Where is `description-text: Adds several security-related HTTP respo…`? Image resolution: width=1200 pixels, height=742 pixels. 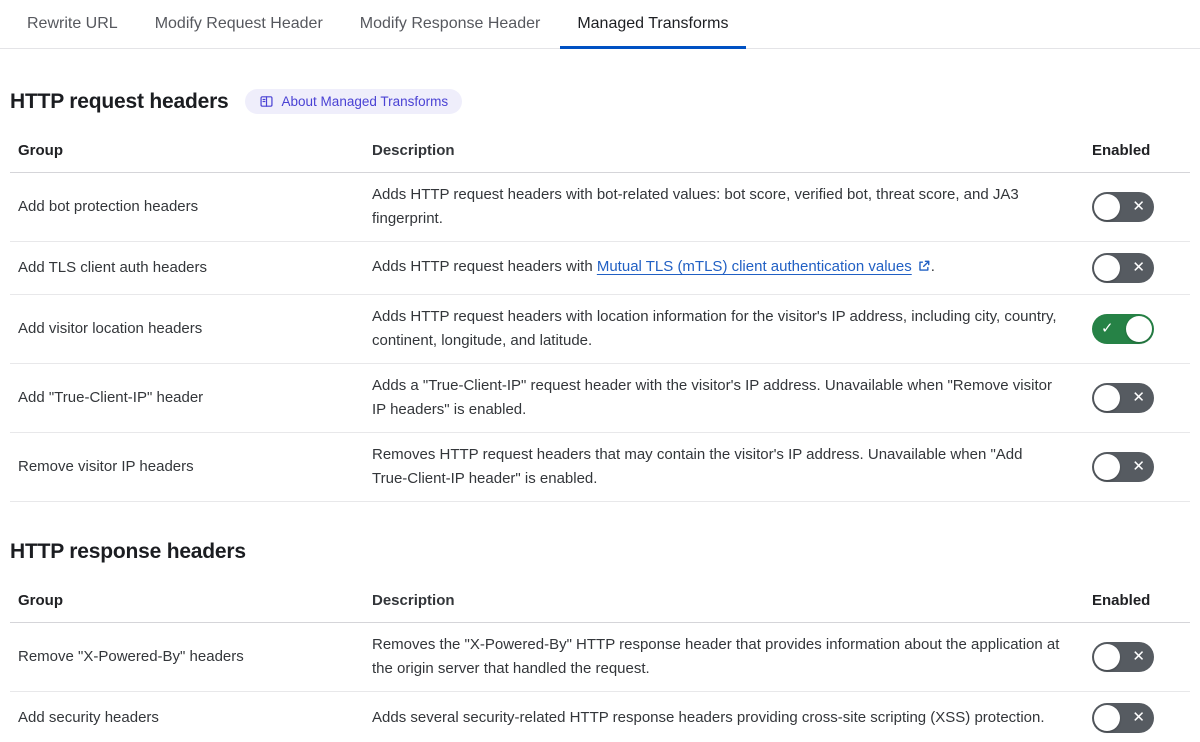
description-text: Adds several security-related HTTP respo… is located at coordinates (708, 717).